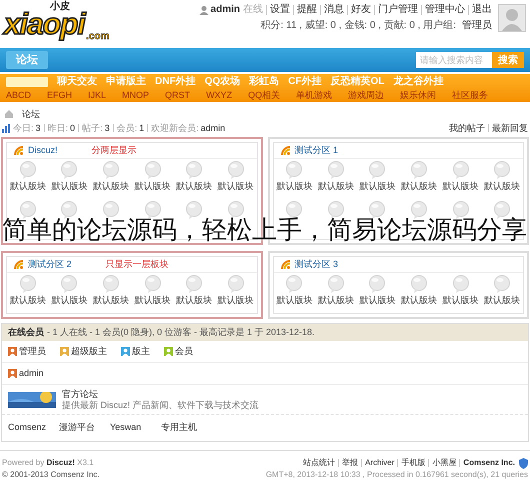 The height and width of the screenshot is (490, 530). Describe the element at coordinates (89, 351) in the screenshot. I see `legend-label: 超级版主` at that location.